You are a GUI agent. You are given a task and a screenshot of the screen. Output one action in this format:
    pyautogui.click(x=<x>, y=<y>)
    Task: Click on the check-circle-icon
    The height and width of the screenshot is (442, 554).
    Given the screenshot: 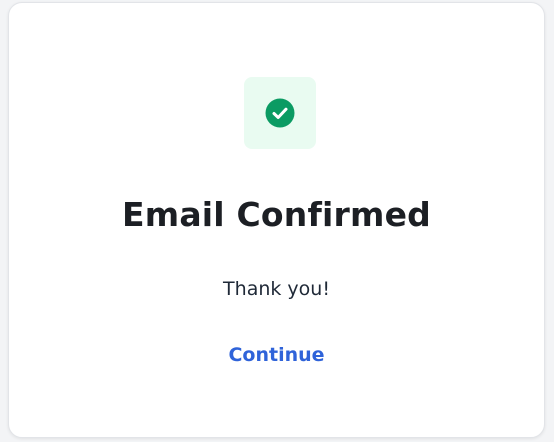 What is the action you would take?
    pyautogui.click(x=280, y=113)
    